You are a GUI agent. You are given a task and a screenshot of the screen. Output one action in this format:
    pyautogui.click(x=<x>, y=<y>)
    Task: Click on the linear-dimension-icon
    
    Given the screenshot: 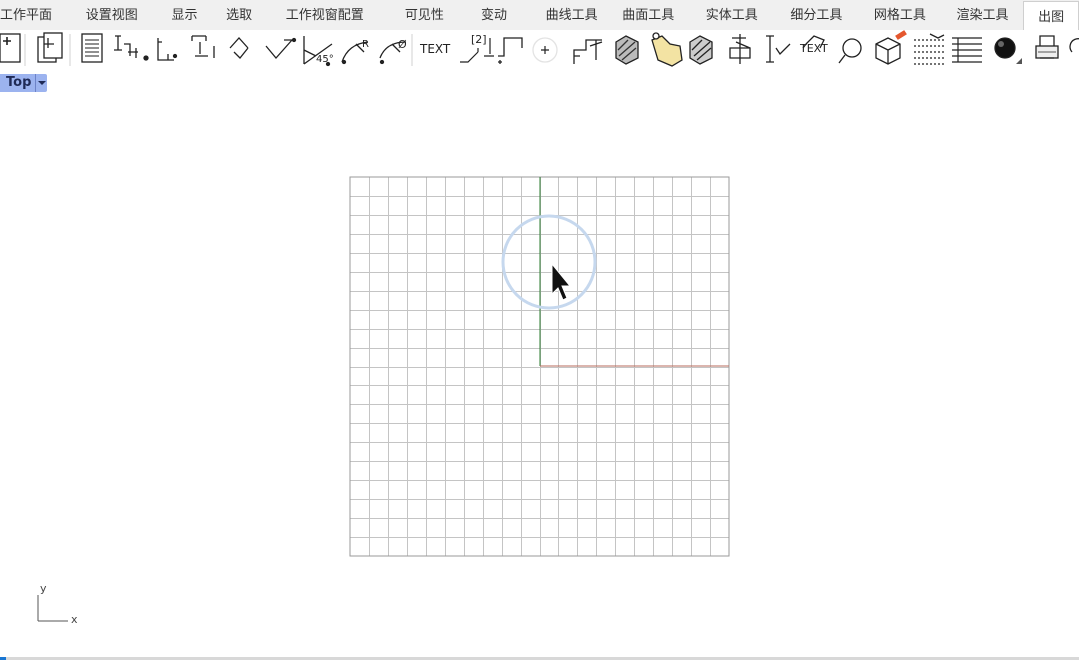 What is the action you would take?
    pyautogui.click(x=131, y=48)
    